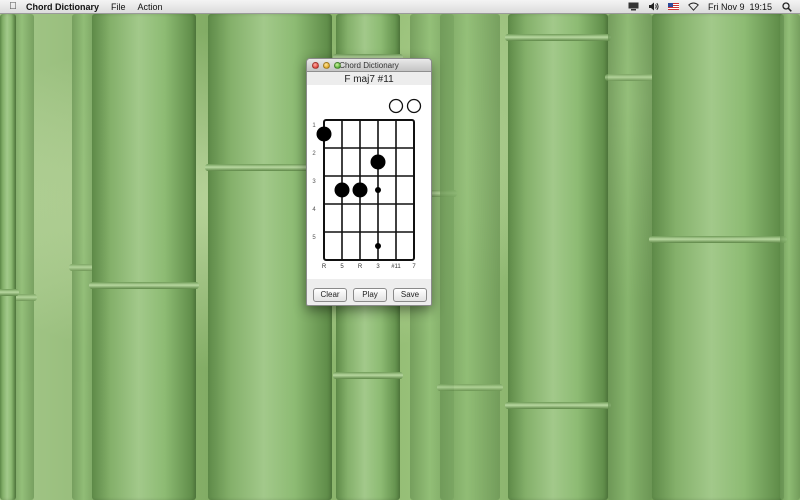 This screenshot has height=500, width=800. Describe the element at coordinates (314, 238) in the screenshot. I see `fret-number-label: 5` at that location.